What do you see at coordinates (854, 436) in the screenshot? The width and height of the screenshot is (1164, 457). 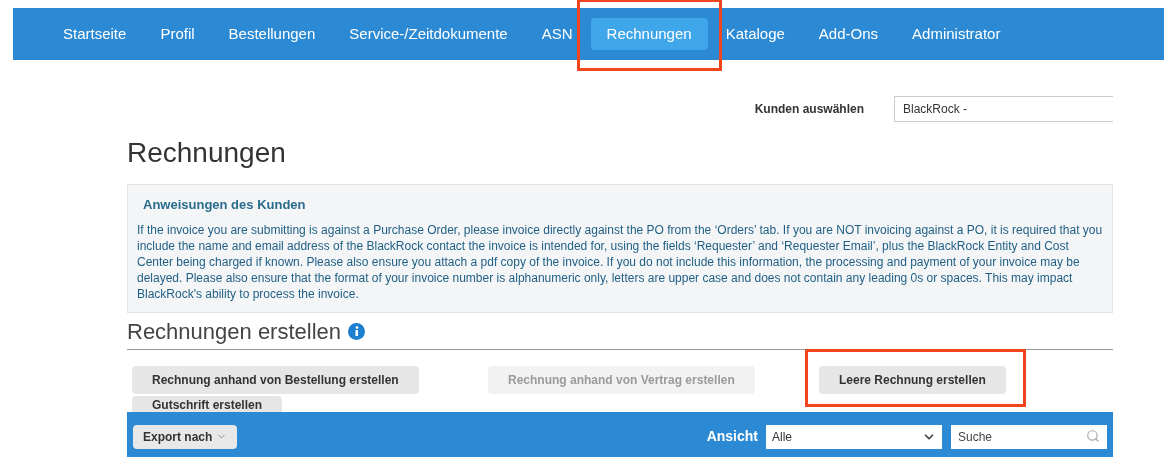 I see `view-select: Alle` at bounding box center [854, 436].